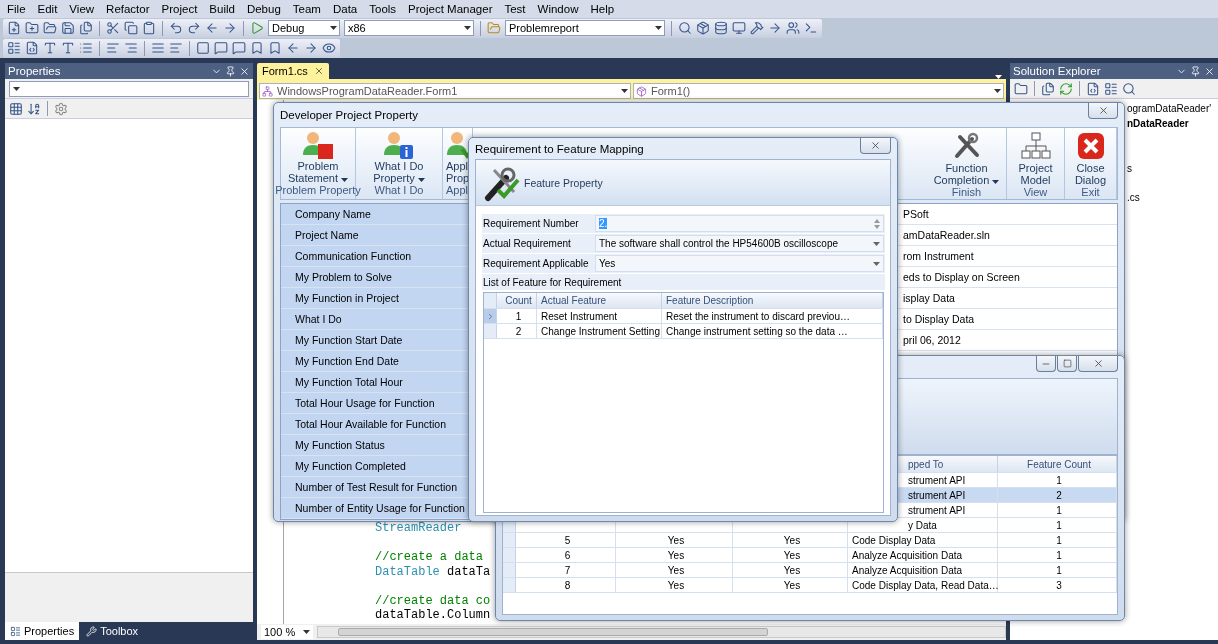 This screenshot has height=644, width=1218. Describe the element at coordinates (1169, 108) in the screenshot. I see `tree-item: ogramDataReader'` at that location.